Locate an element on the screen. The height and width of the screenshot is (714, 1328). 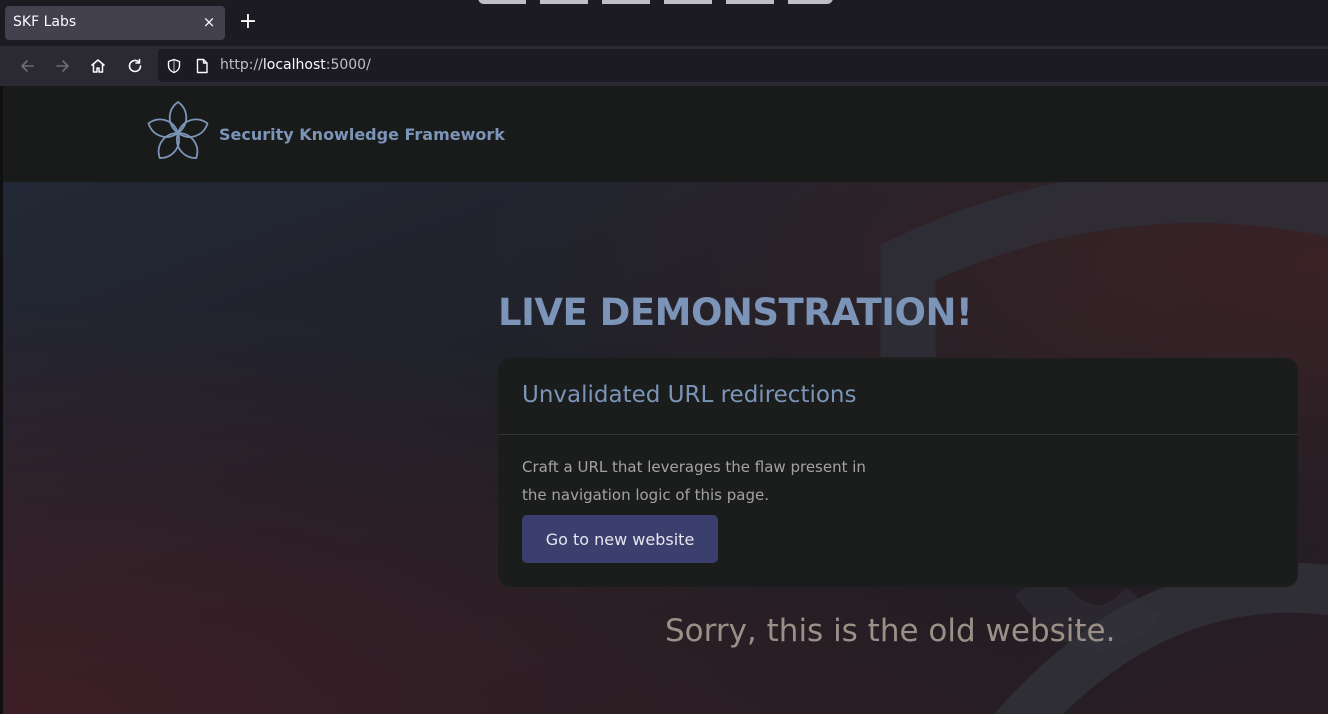
reload-button is located at coordinates (135, 66).